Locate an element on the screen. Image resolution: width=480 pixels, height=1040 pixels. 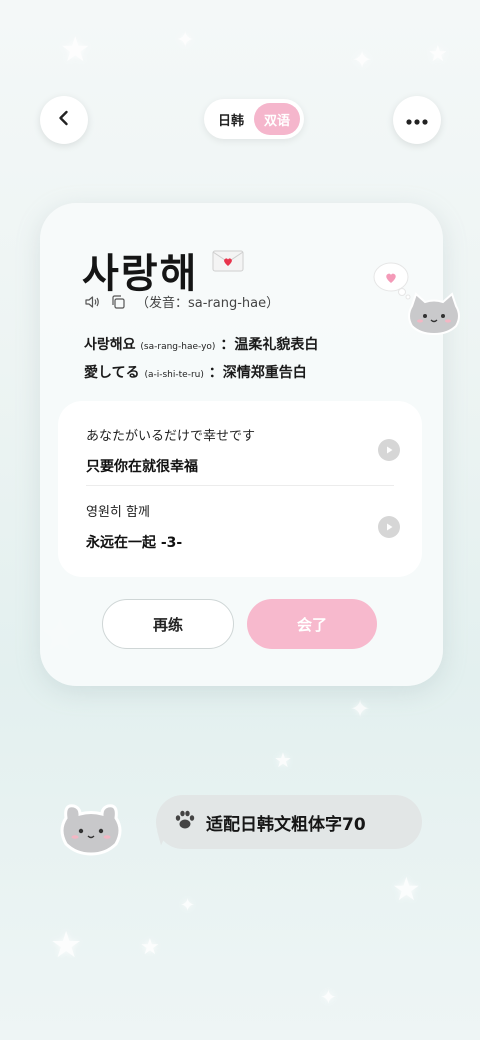
copy-icon is located at coordinates (118, 302).